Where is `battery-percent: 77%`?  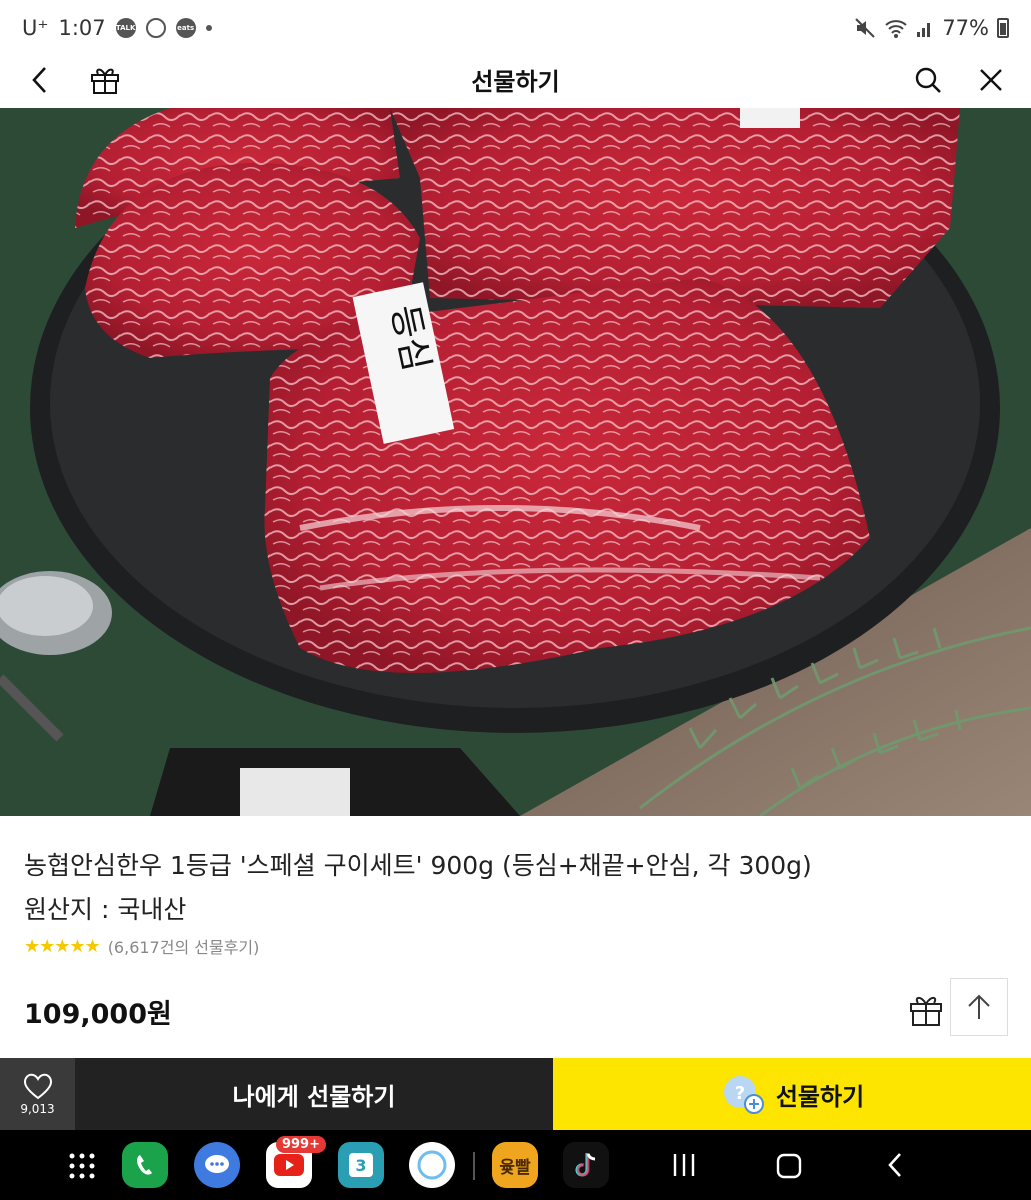
battery-percent: 77% is located at coordinates (965, 28).